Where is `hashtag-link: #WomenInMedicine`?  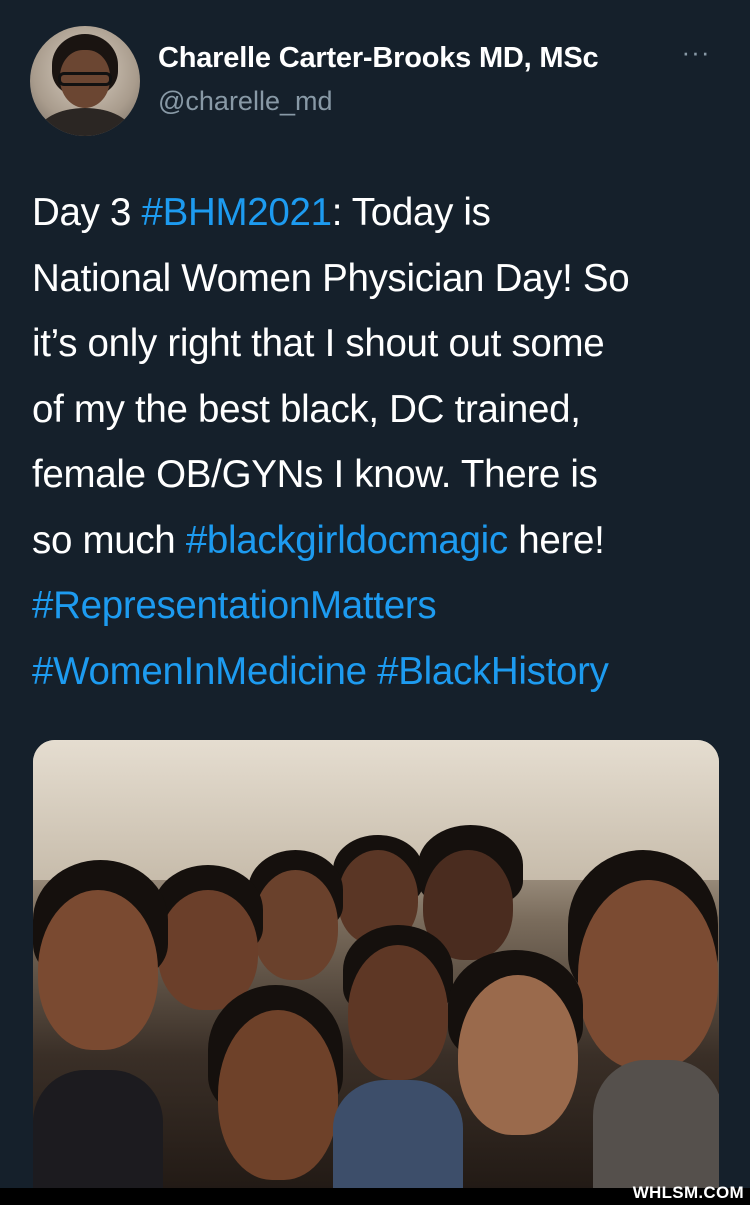 hashtag-link: #WomenInMedicine is located at coordinates (199, 671).